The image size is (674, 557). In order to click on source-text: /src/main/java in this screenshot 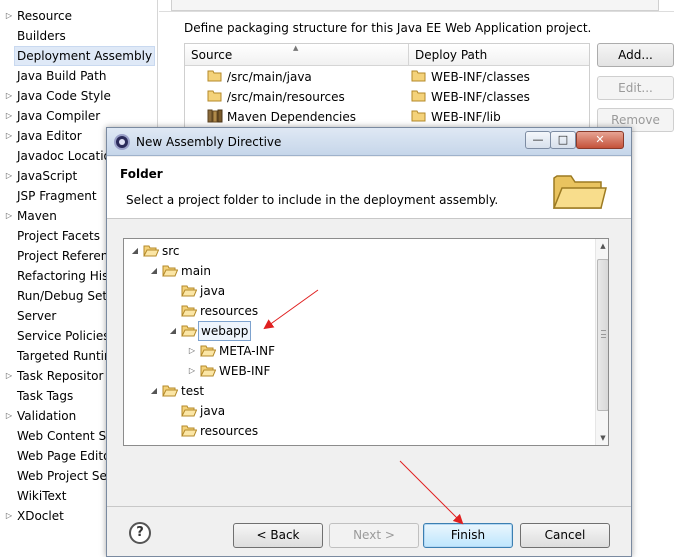, I will do `click(269, 77)`.